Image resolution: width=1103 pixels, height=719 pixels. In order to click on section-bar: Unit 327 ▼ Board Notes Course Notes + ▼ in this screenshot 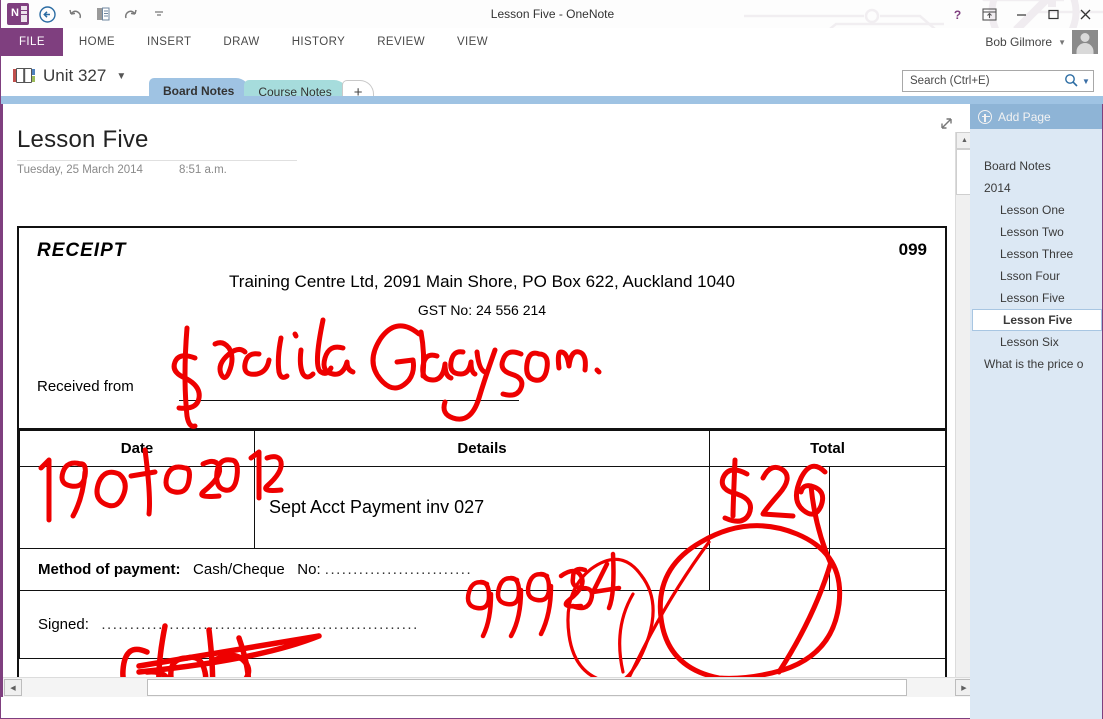, I will do `click(552, 80)`.